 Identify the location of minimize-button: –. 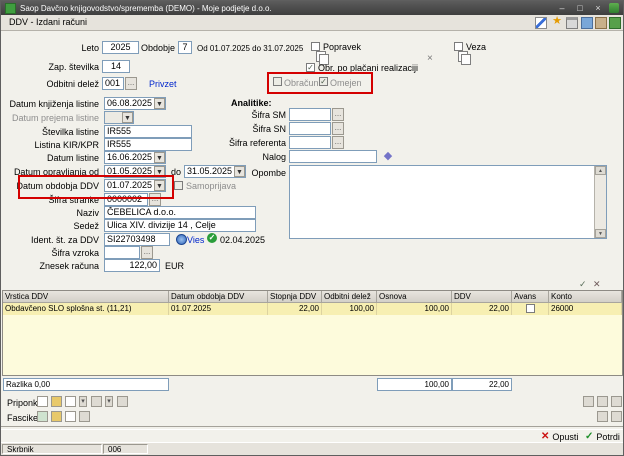
(562, 8).